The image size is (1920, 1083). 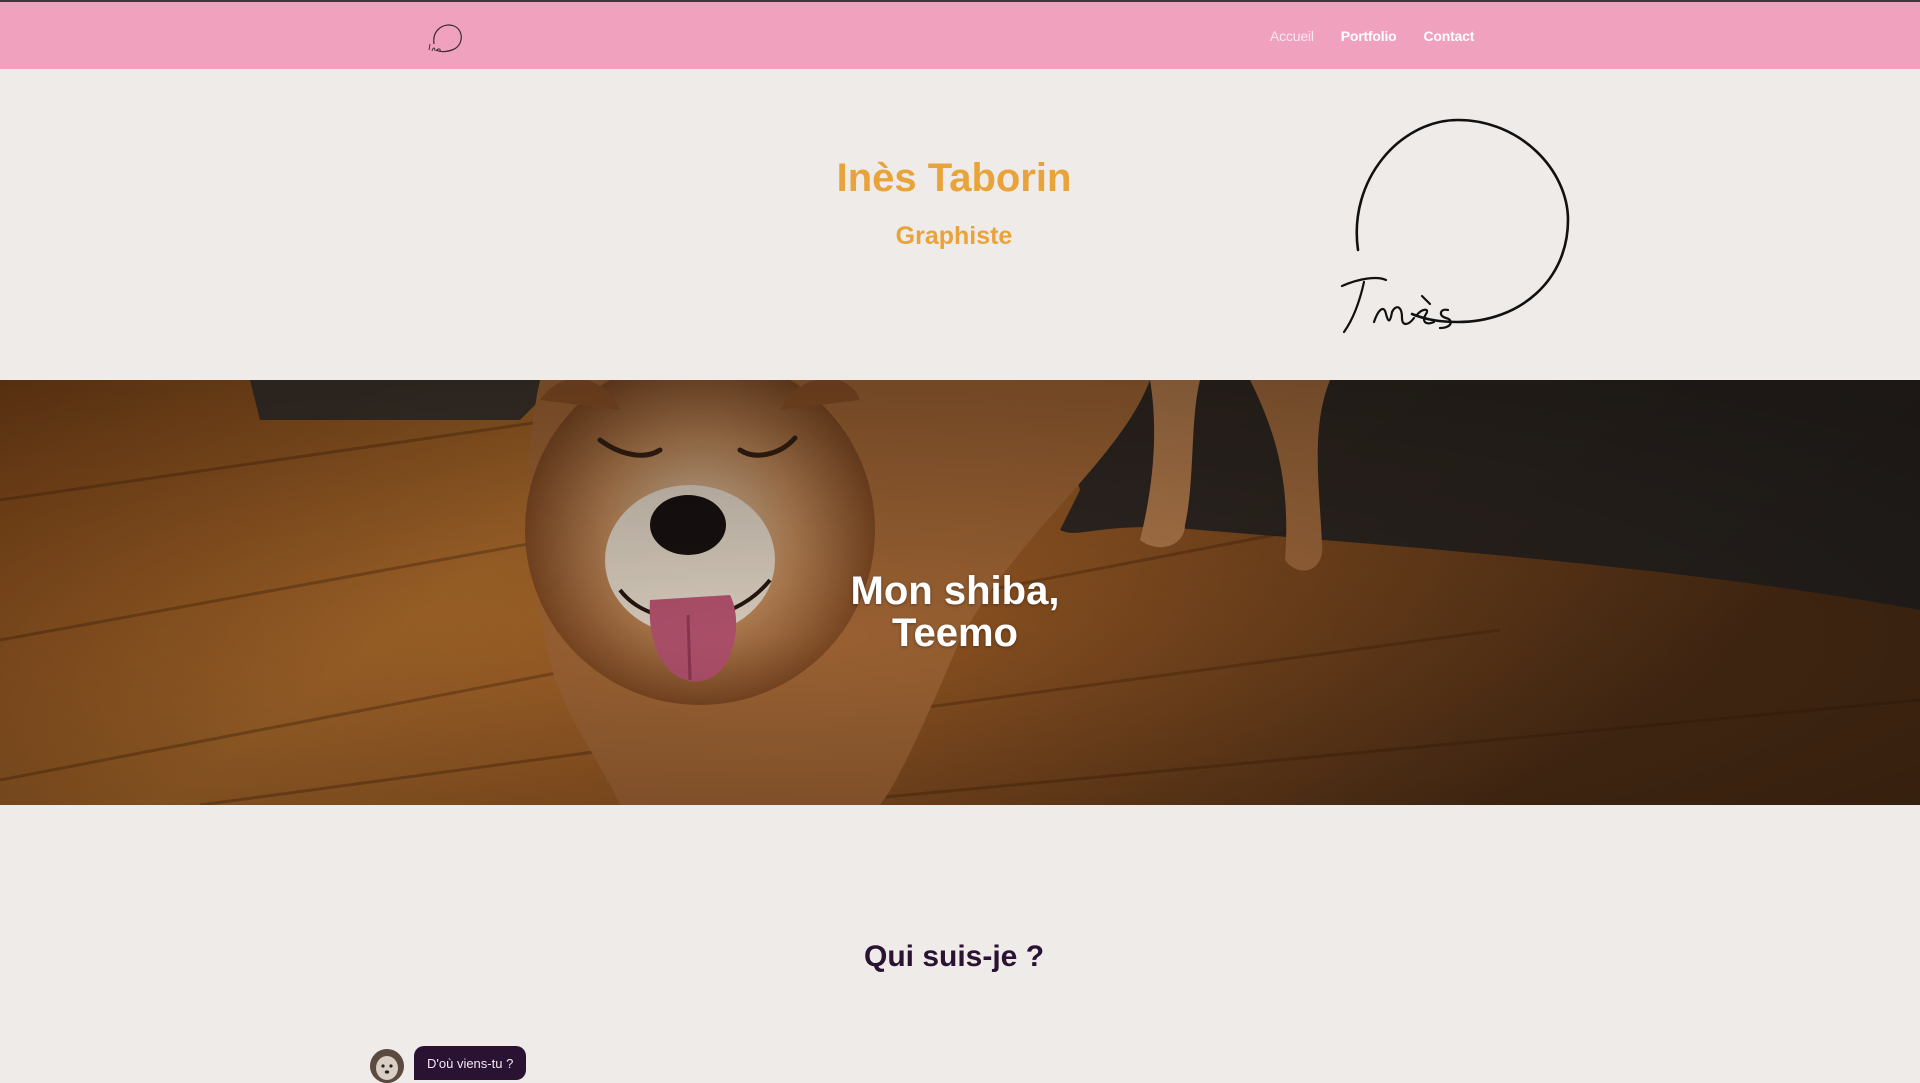 I want to click on main-navigation: Accueil Portfolio Contact, so click(x=1372, y=35).